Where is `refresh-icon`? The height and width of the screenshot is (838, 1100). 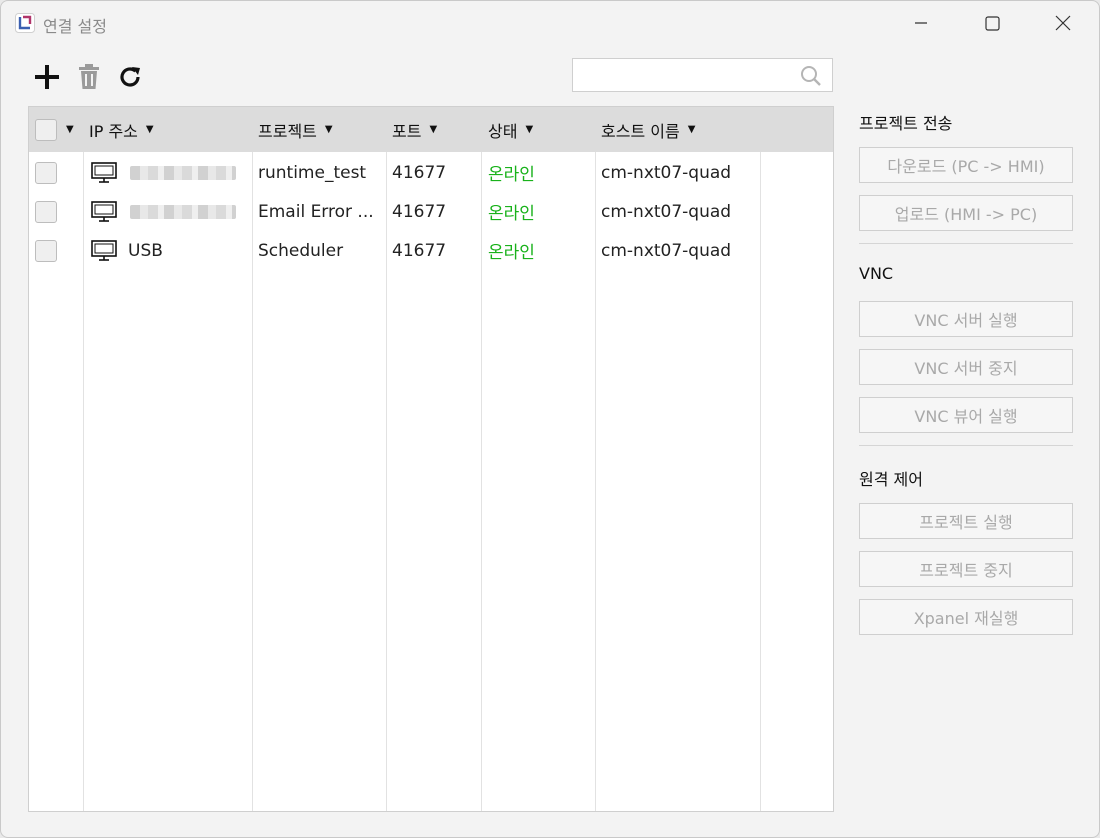
refresh-icon is located at coordinates (130, 77).